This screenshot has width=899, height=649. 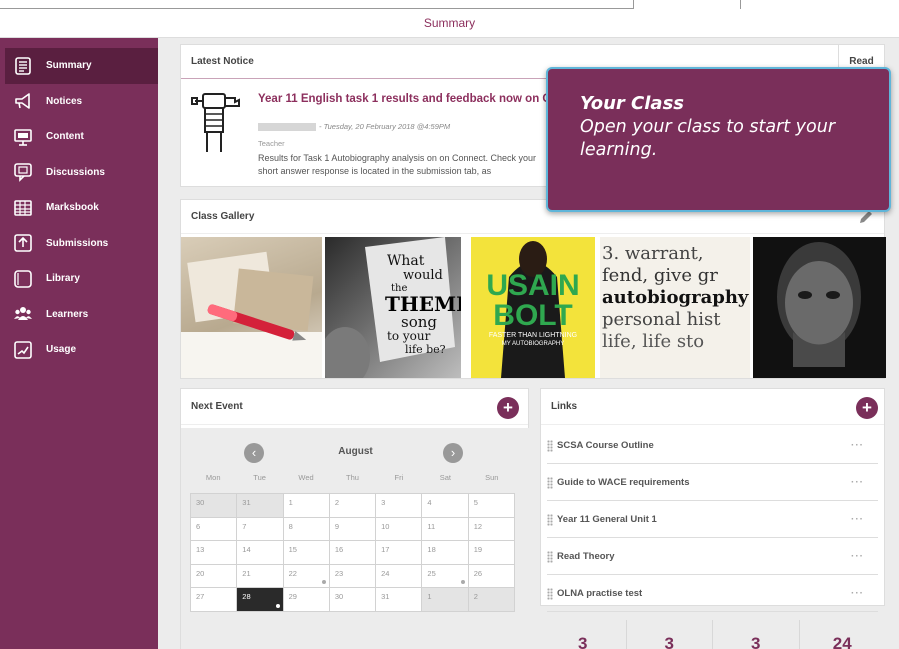 I want to click on people-icon, so click(x=23, y=314).